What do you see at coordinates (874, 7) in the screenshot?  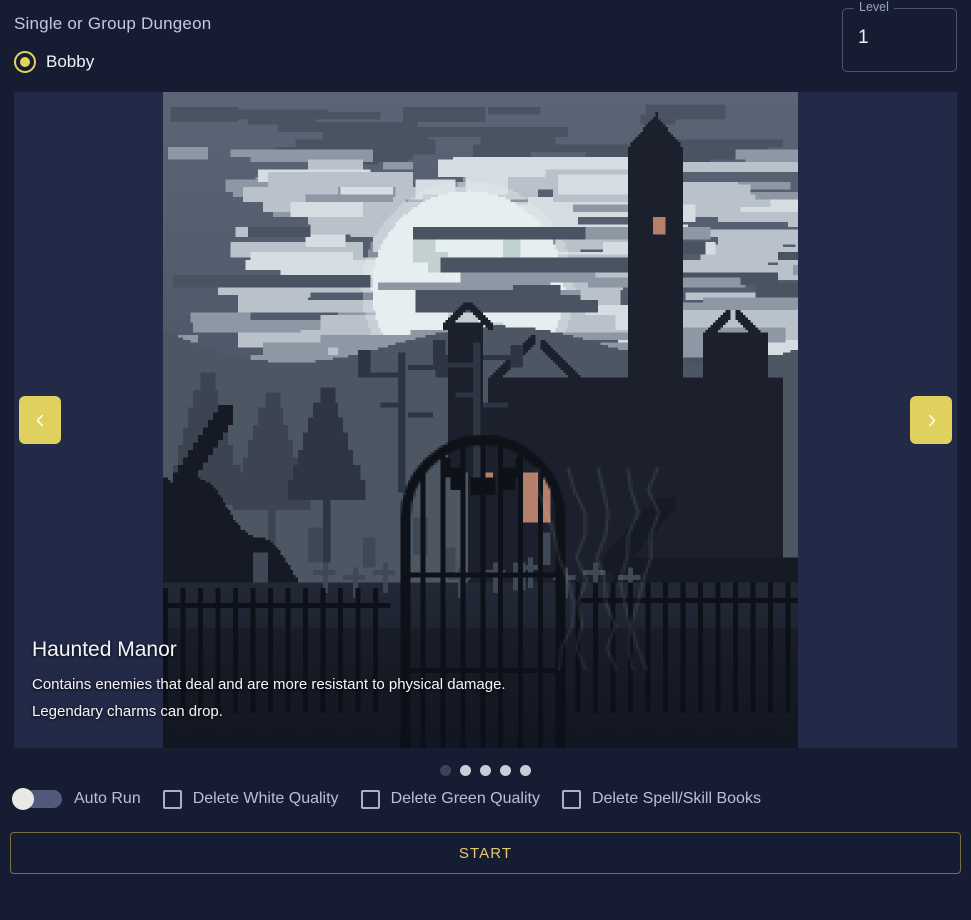 I see `level-field-label: Level` at bounding box center [874, 7].